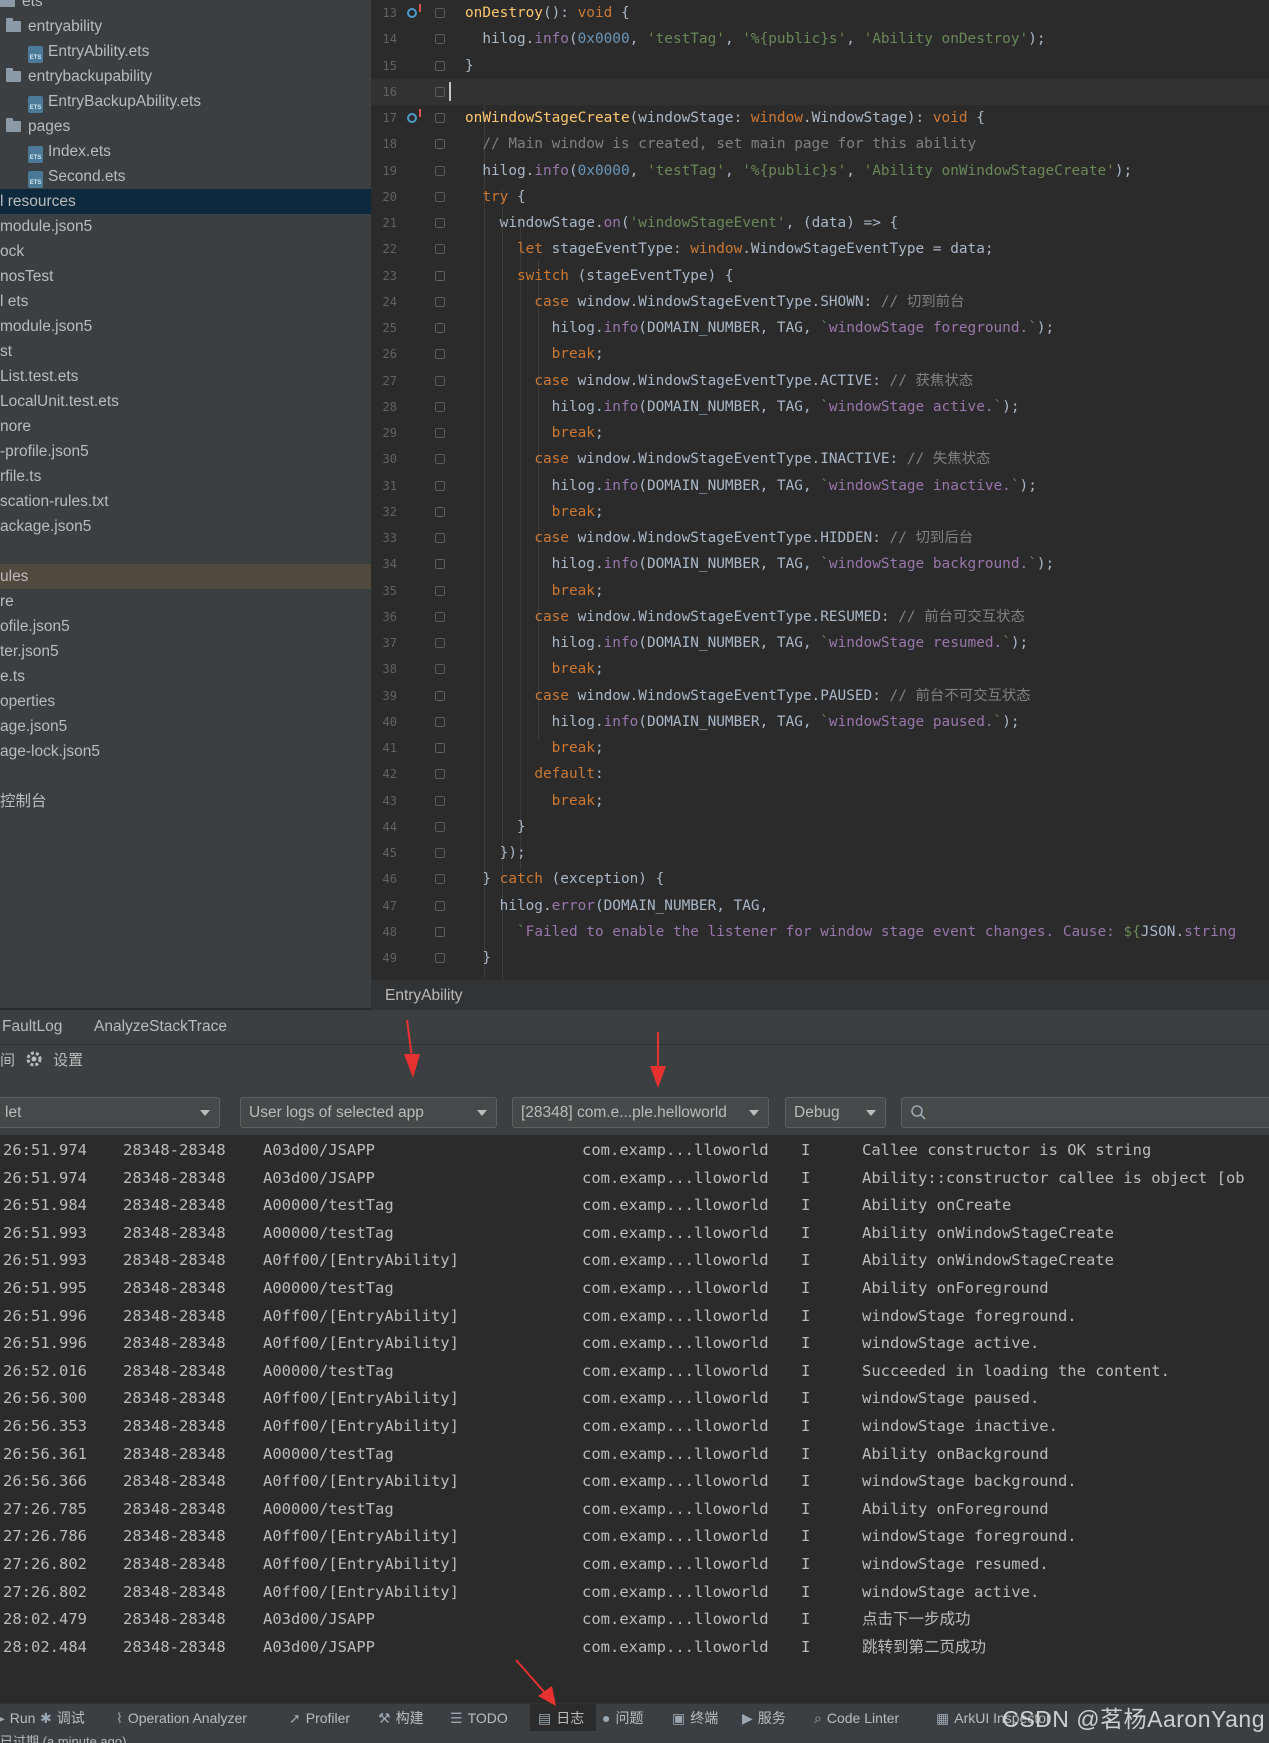  I want to click on tree-item: e.ts, so click(185, 676).